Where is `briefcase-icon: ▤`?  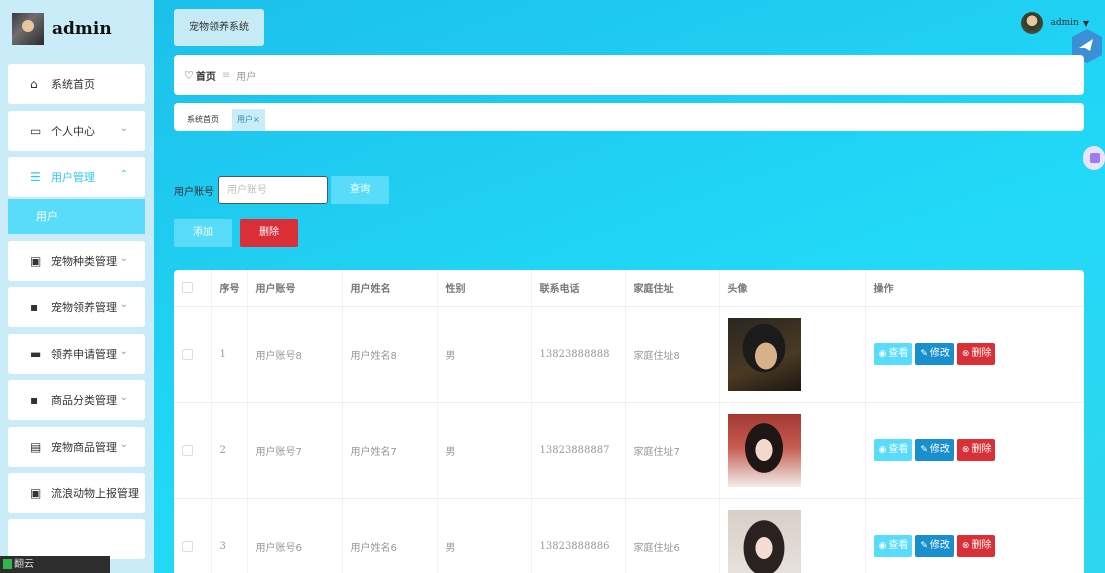 briefcase-icon: ▤ is located at coordinates (36, 447).